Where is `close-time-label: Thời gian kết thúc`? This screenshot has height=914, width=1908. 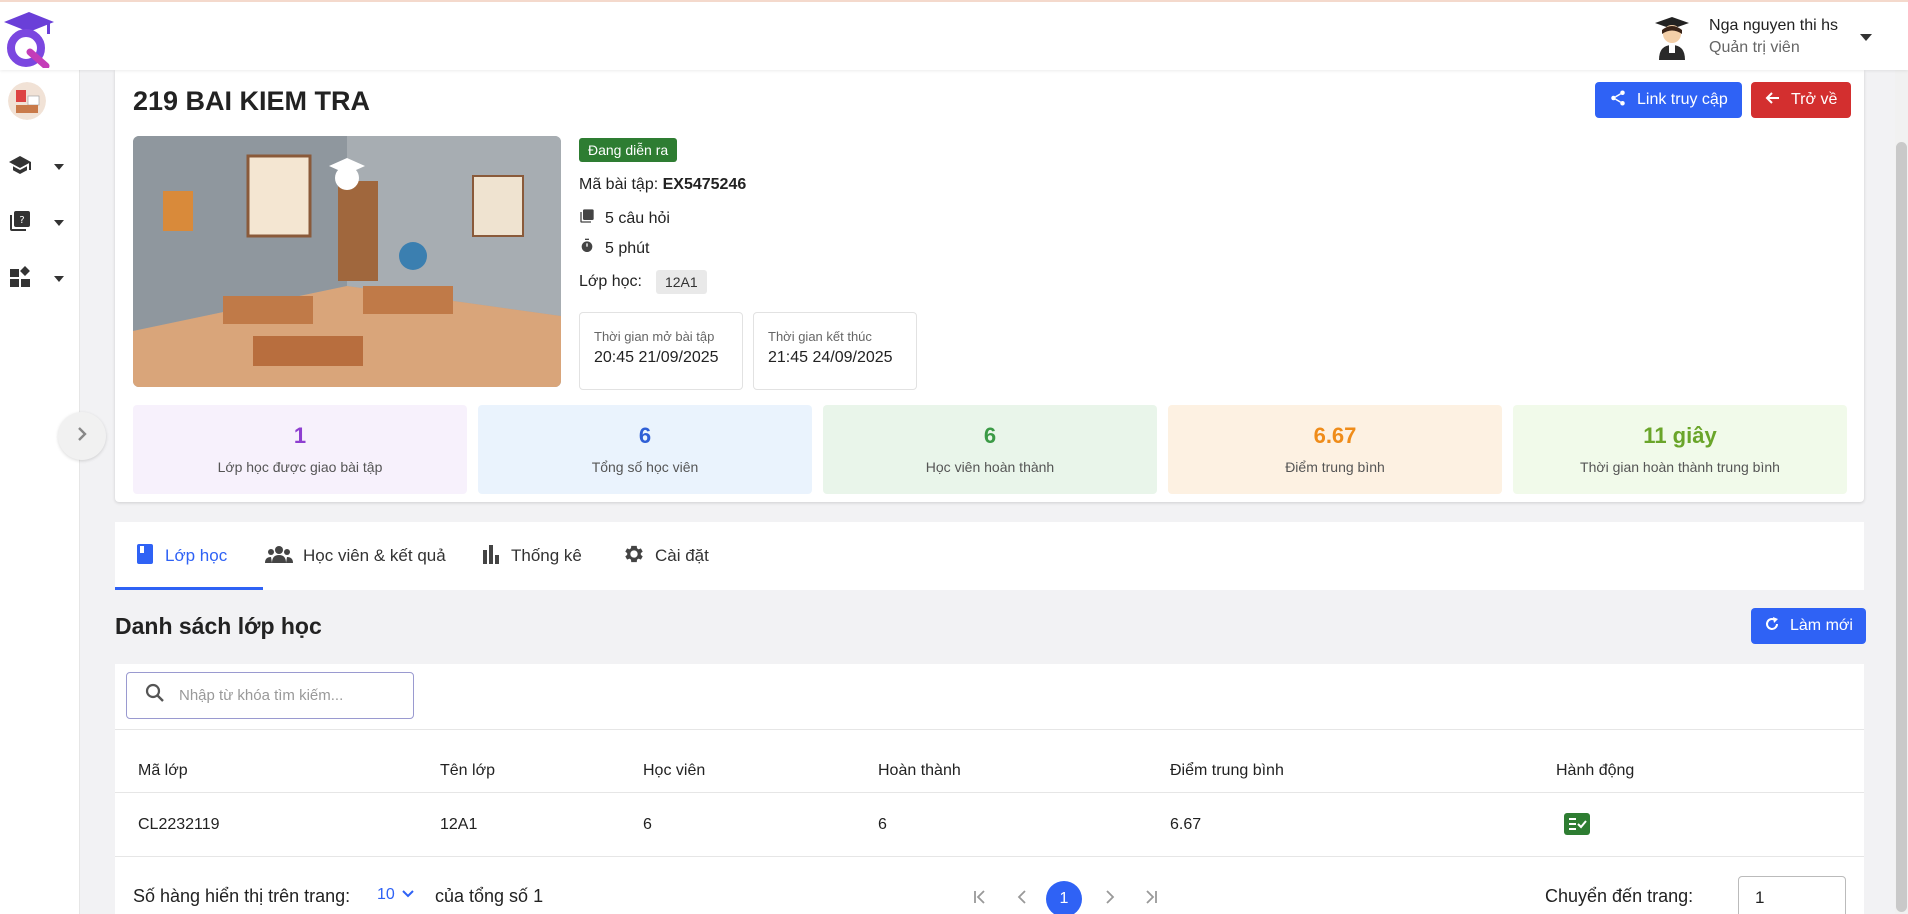 close-time-label: Thời gian kết thúc is located at coordinates (820, 336).